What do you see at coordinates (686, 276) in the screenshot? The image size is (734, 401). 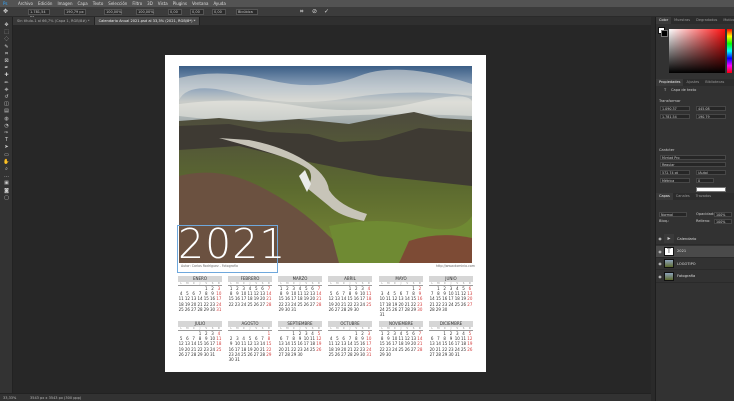 I see `layer-name: Fotografía` at bounding box center [686, 276].